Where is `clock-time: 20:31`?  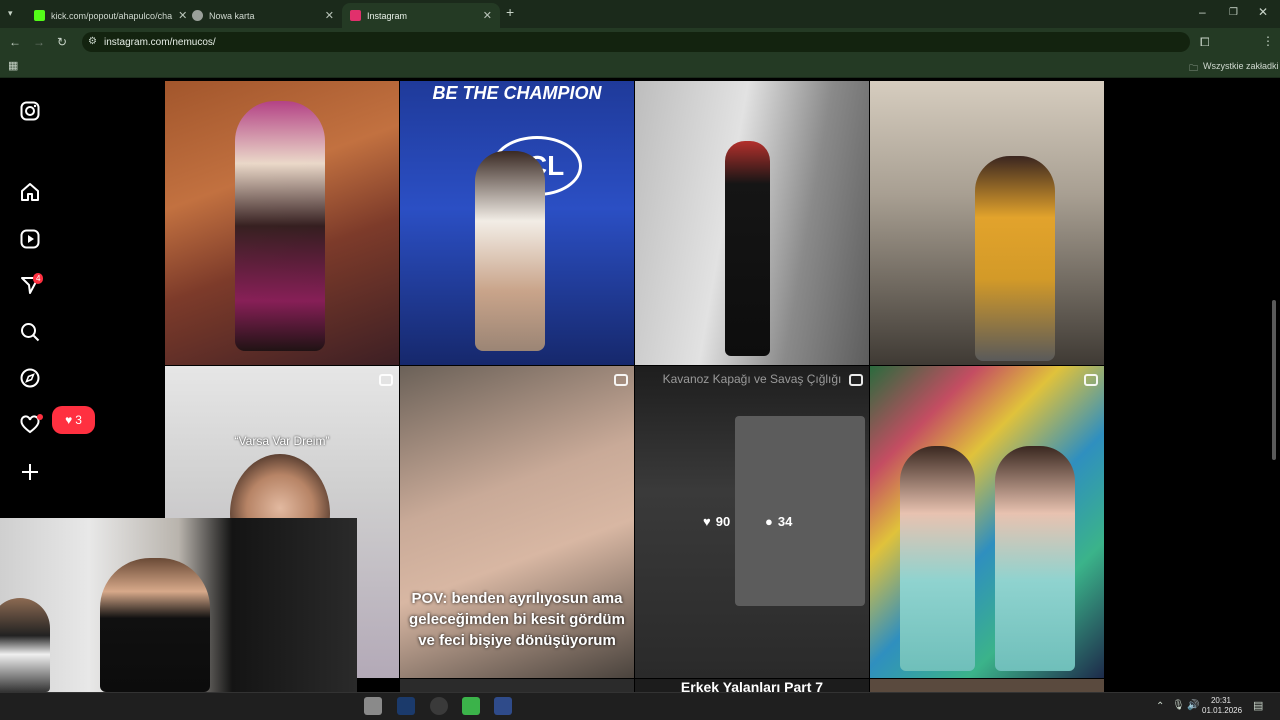 clock-time: 20:31 is located at coordinates (1221, 700).